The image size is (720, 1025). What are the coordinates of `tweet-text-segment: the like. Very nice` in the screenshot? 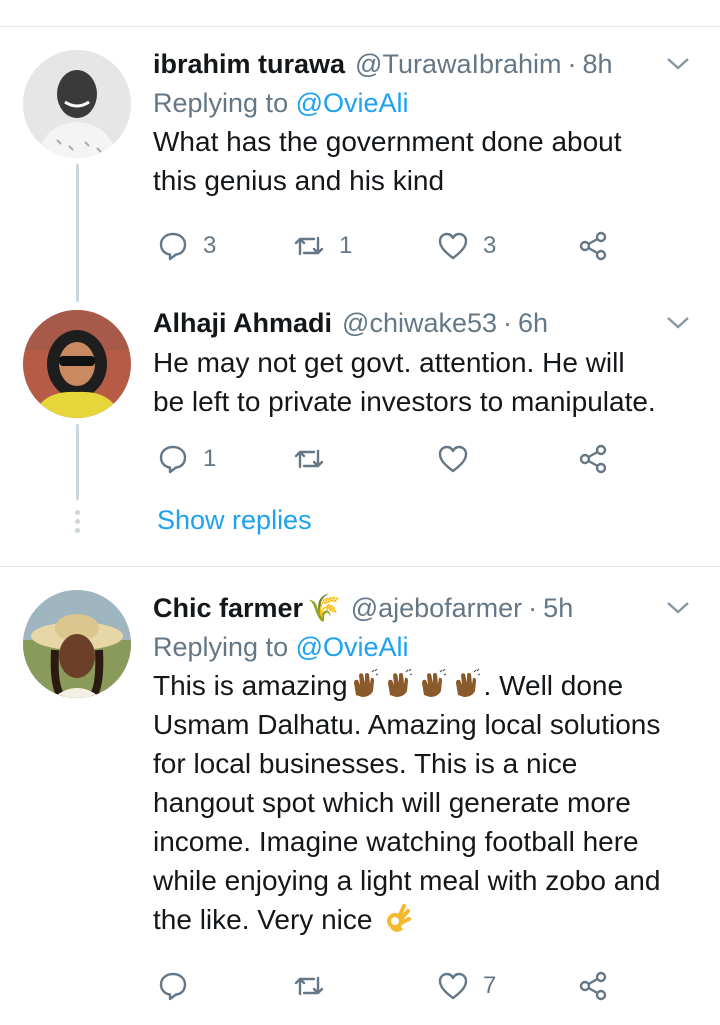 It's located at (263, 919).